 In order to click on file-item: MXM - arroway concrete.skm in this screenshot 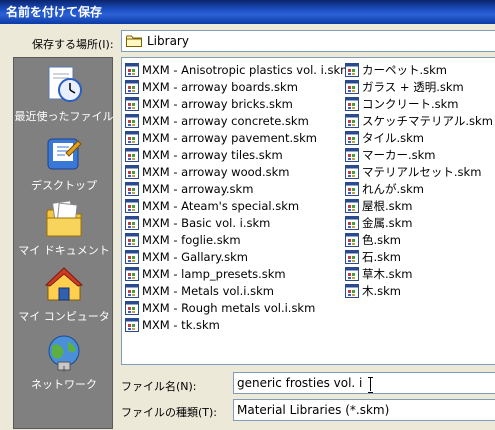, I will do `click(238, 120)`.